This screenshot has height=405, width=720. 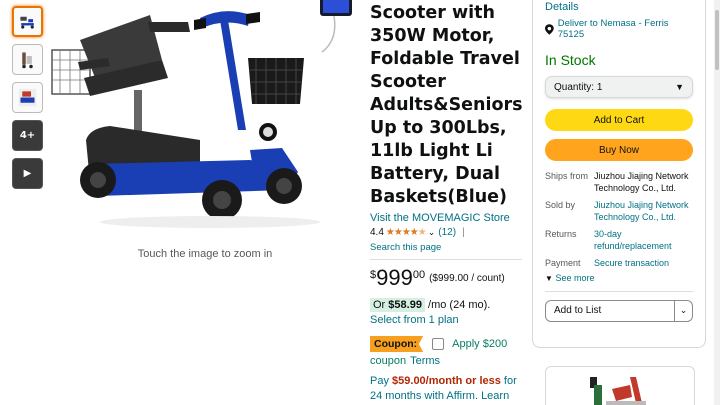 I want to click on scooter-detail-icon, so click(x=27, y=97).